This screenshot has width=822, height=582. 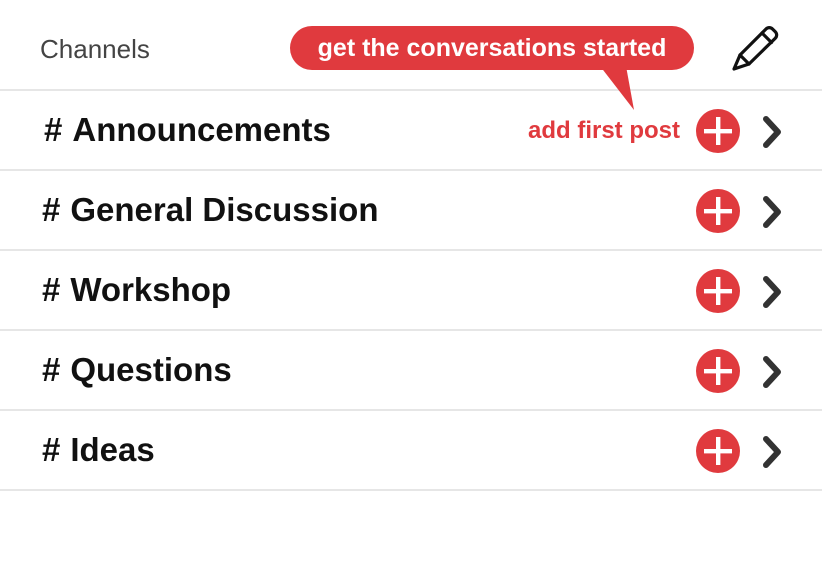 What do you see at coordinates (603, 130) in the screenshot?
I see `add-first-post-hint: add first post` at bounding box center [603, 130].